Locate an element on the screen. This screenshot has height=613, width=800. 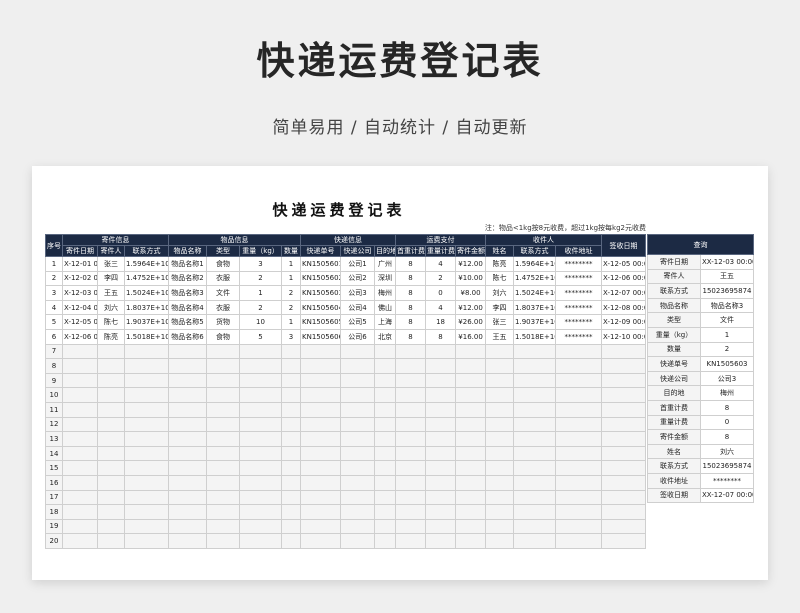
table-cell: 物品名称5 is located at coordinates (188, 322).